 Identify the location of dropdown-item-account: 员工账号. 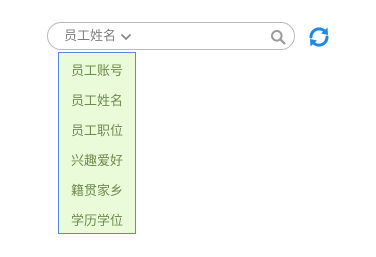
(97, 72).